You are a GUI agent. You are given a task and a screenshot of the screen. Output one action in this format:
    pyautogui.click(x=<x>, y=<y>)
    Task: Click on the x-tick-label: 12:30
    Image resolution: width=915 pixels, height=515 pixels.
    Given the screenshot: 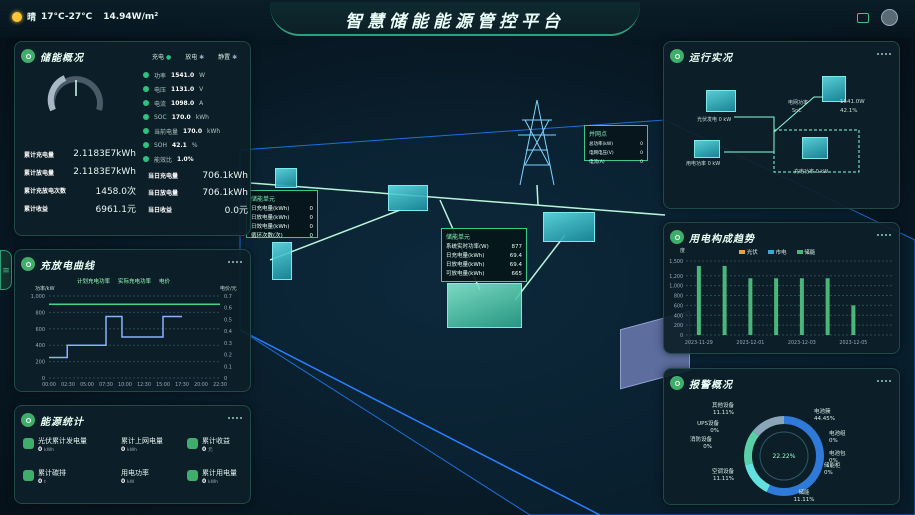 What is the action you would take?
    pyautogui.click(x=144, y=385)
    